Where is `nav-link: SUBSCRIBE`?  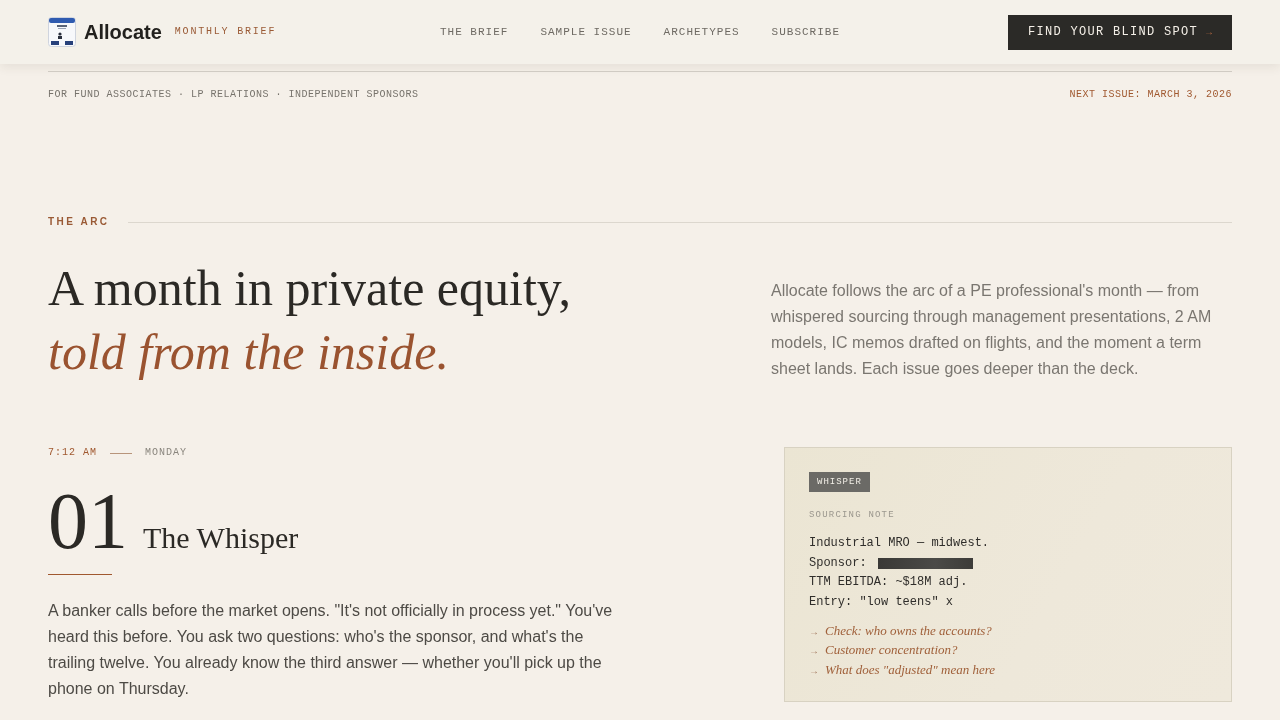
nav-link: SUBSCRIBE is located at coordinates (806, 32).